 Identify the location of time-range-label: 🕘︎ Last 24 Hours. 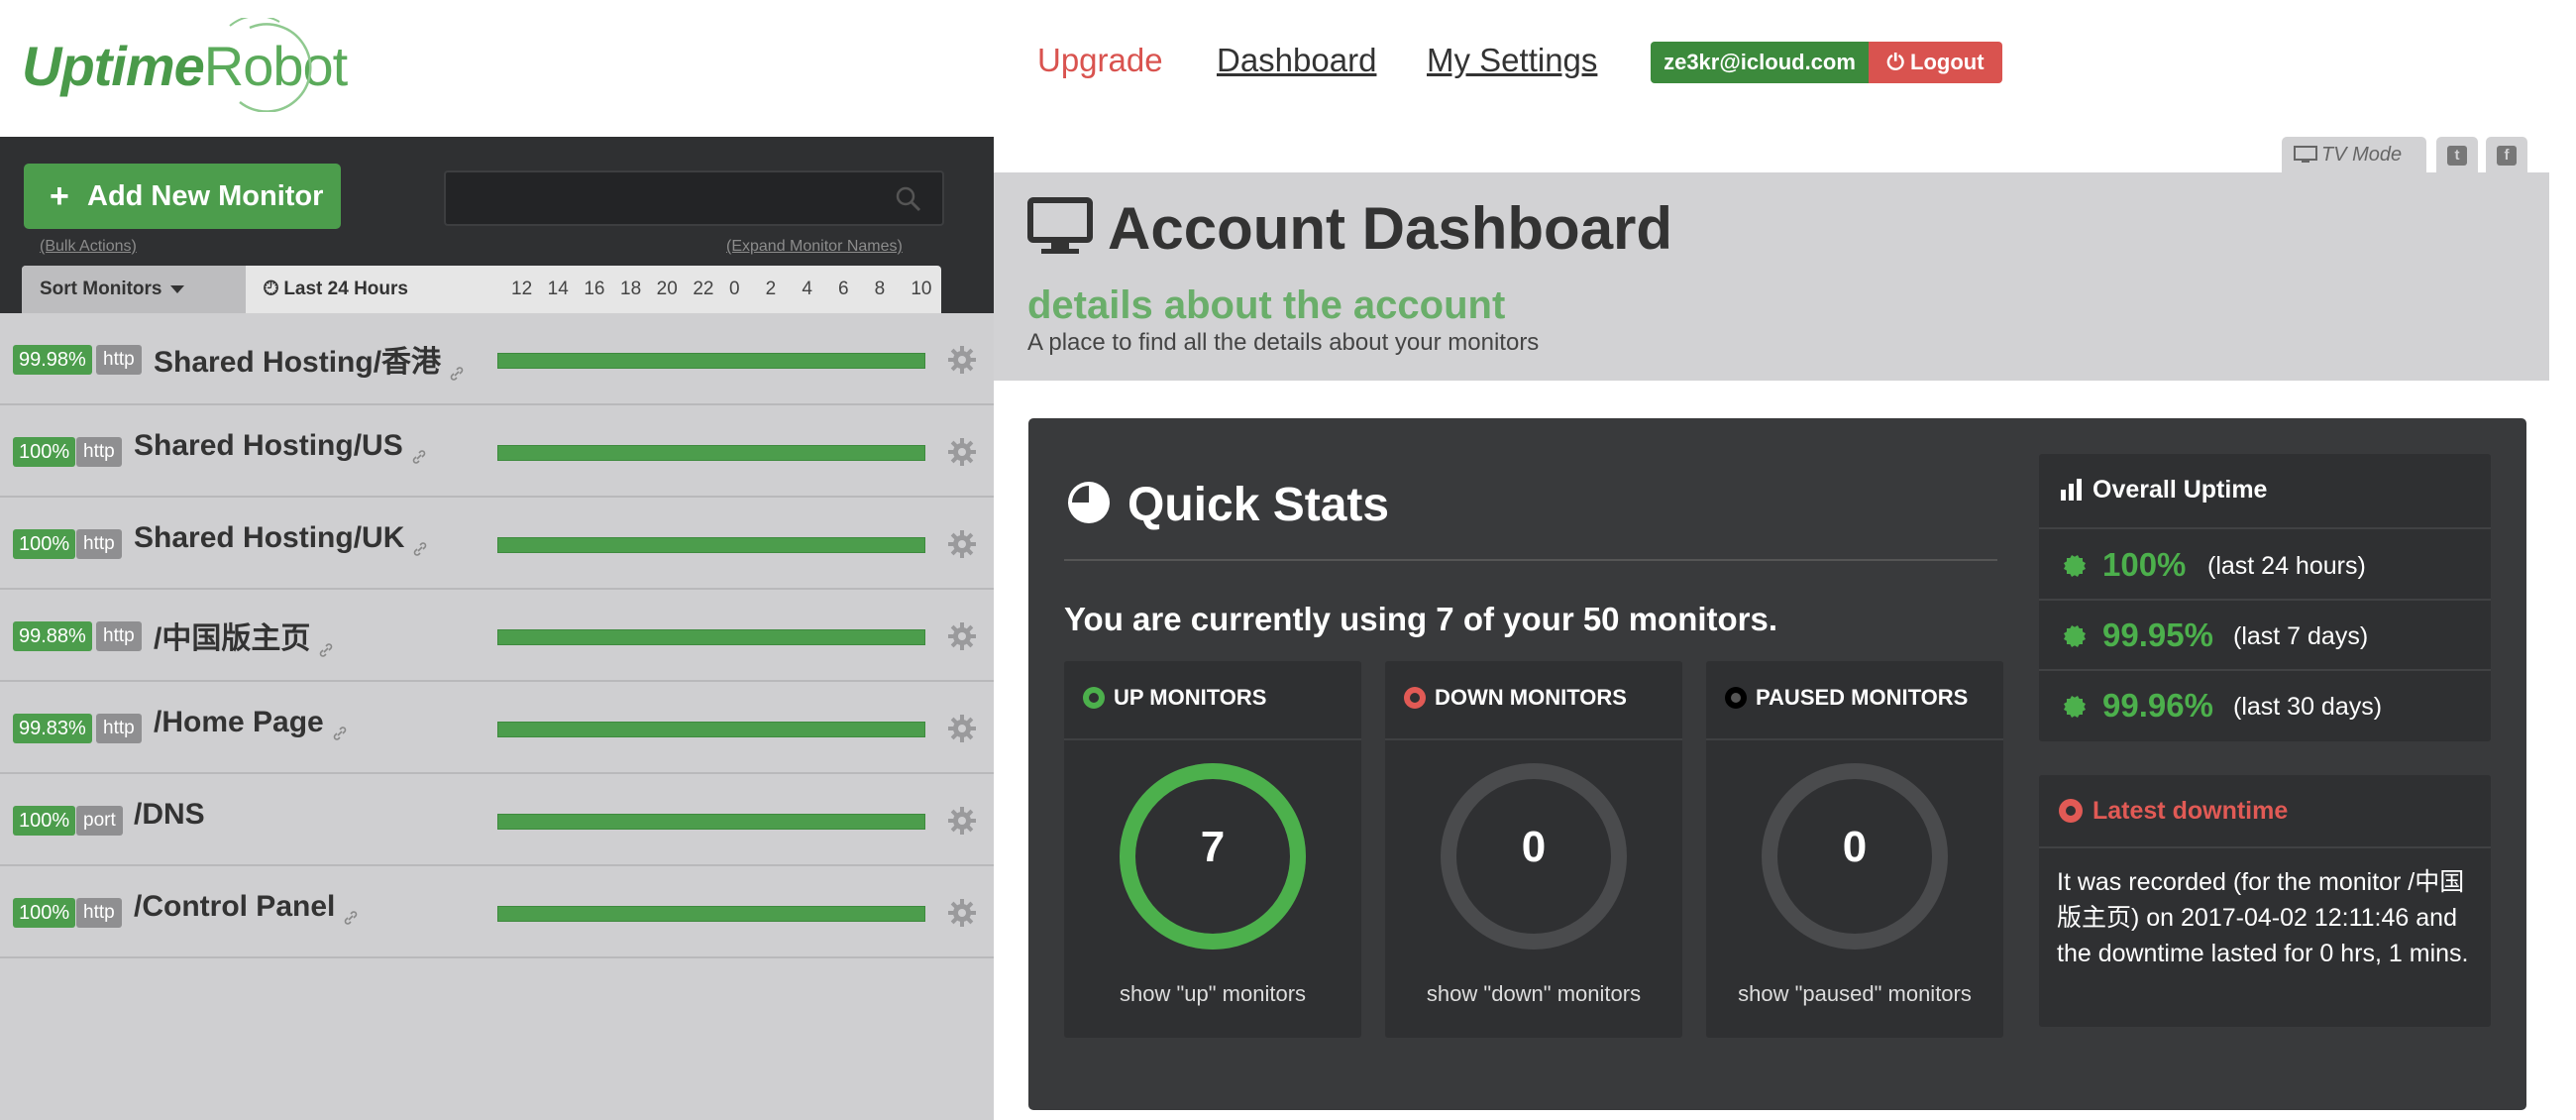
(336, 289).